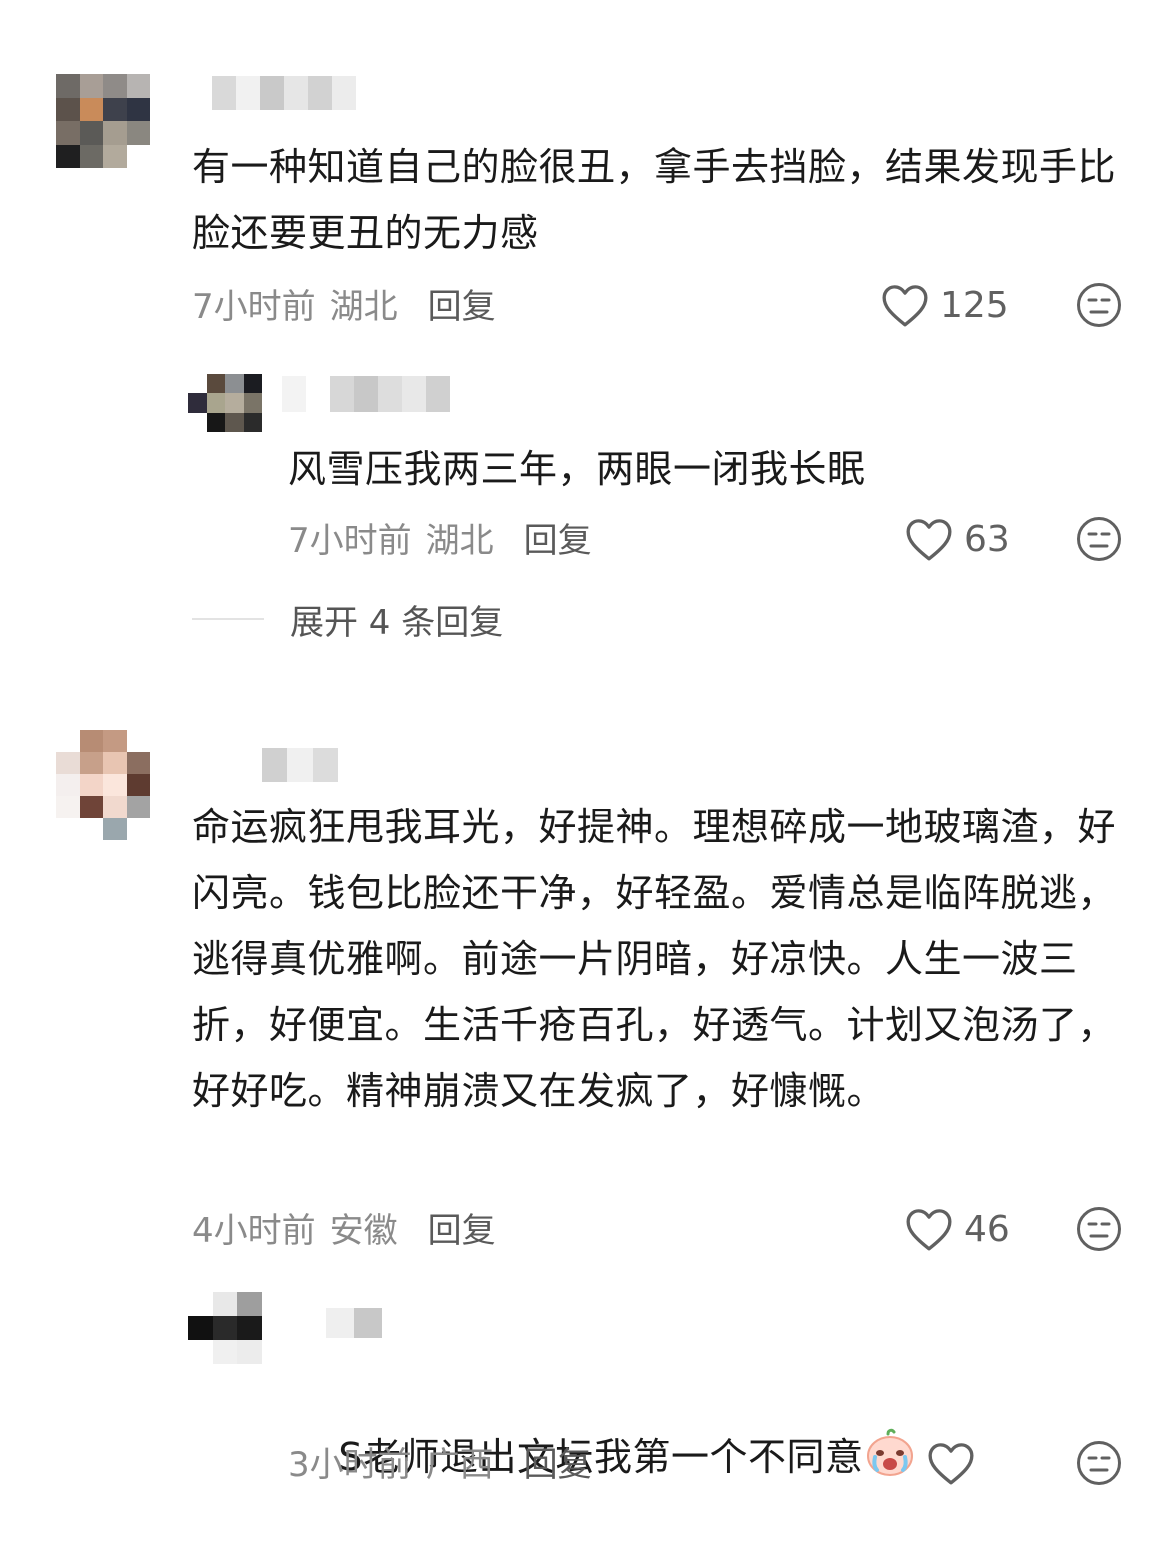 This screenshot has width=1170, height=1556. Describe the element at coordinates (957, 539) in the screenshot. I see `like-button: 63` at that location.